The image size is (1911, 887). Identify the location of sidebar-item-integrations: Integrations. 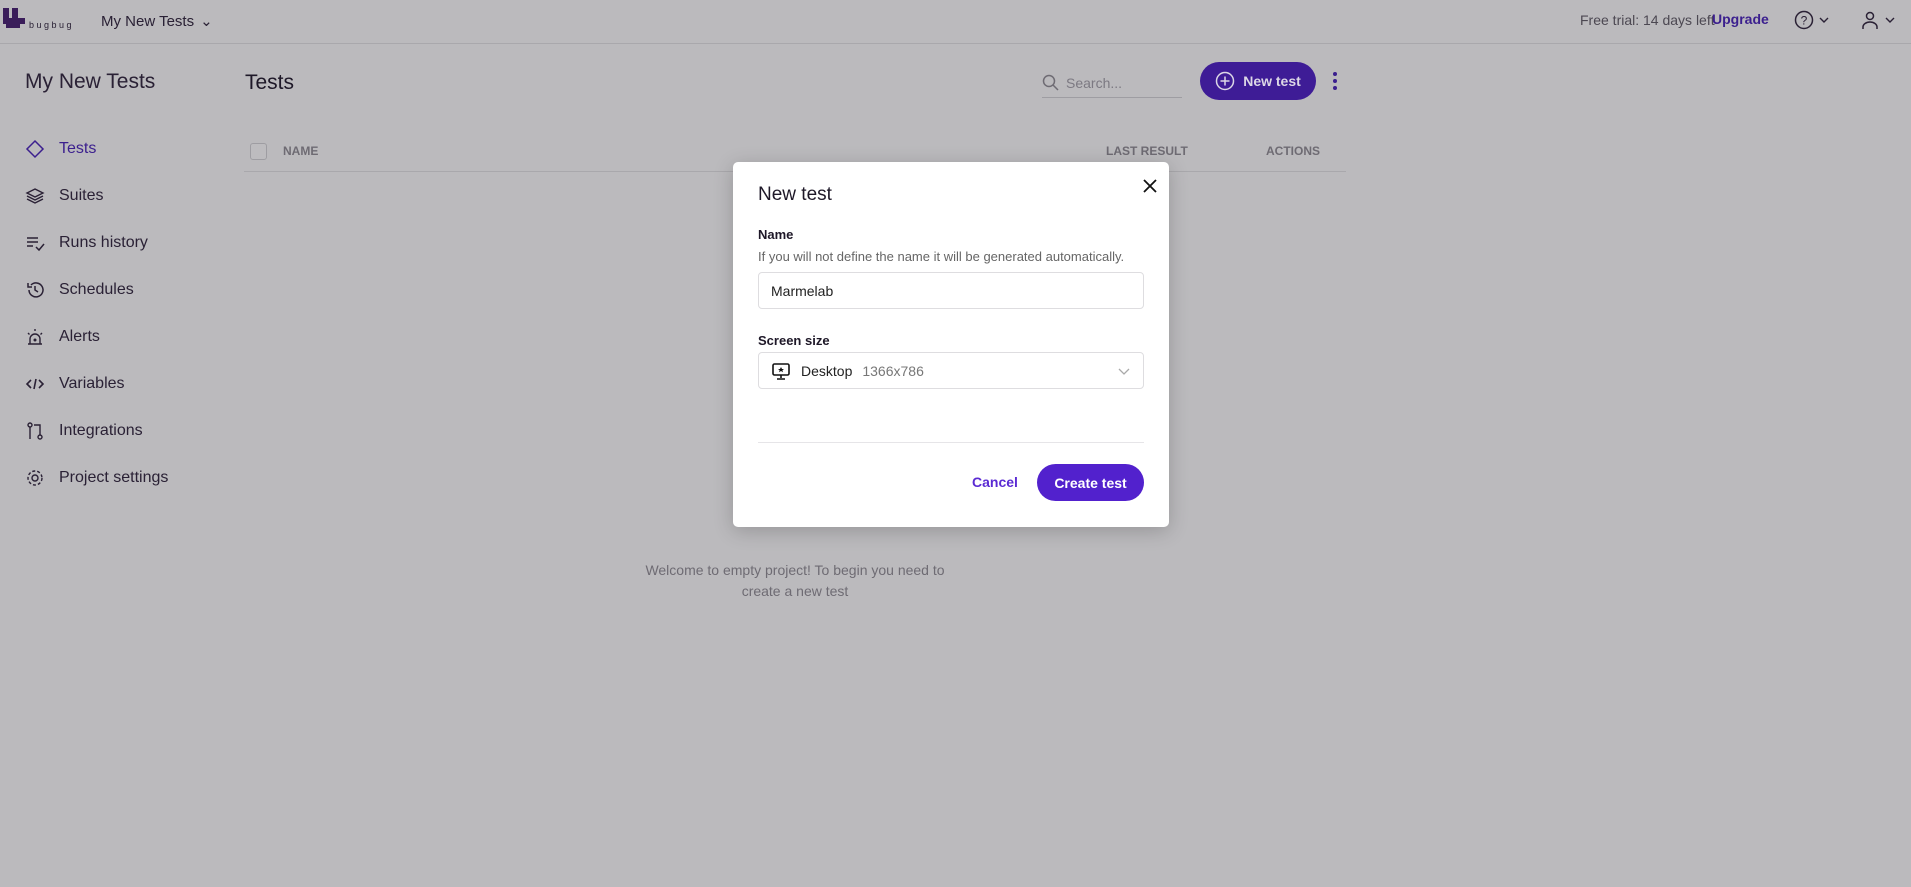
(84, 431).